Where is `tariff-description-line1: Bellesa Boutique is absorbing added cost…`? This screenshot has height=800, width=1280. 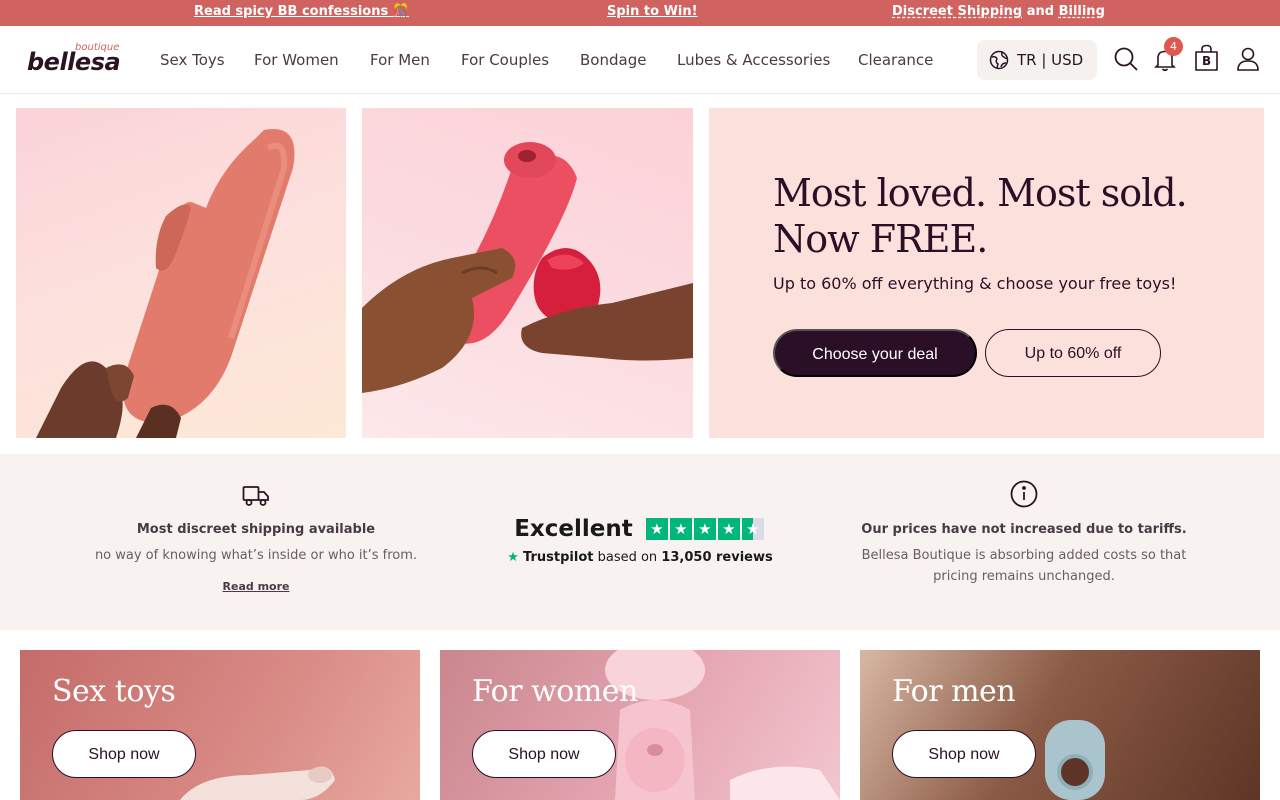 tariff-description-line1: Bellesa Boutique is absorbing added cost… is located at coordinates (1024, 555).